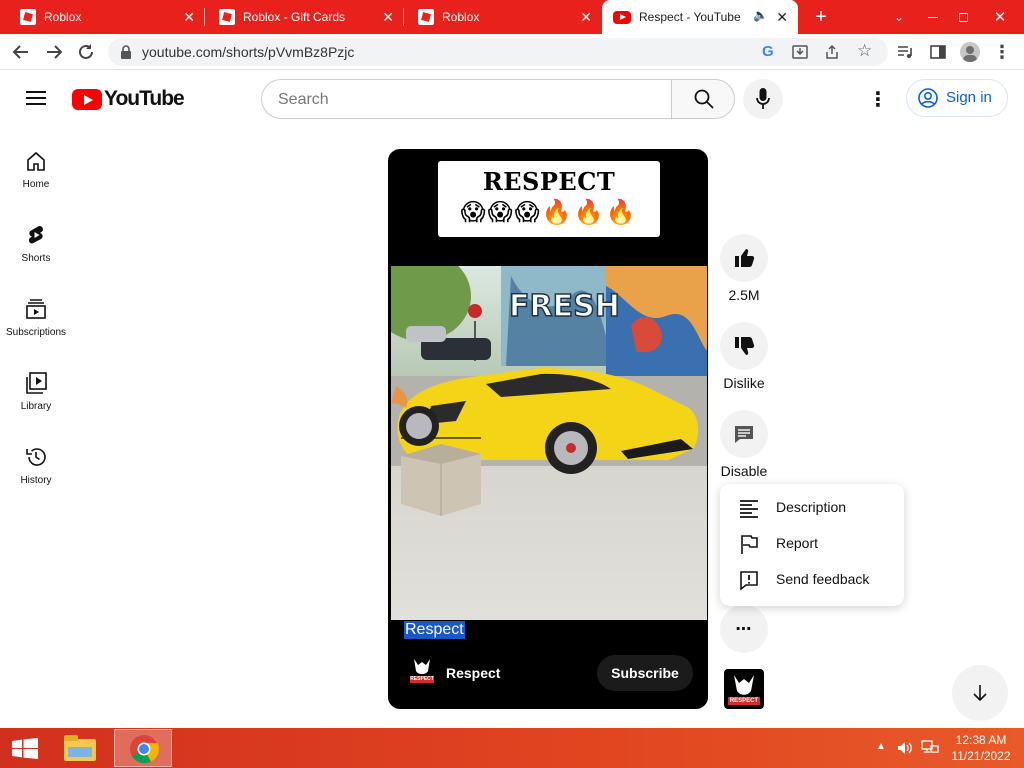 This screenshot has height=768, width=1024. Describe the element at coordinates (749, 544) in the screenshot. I see `flag-icon` at that location.